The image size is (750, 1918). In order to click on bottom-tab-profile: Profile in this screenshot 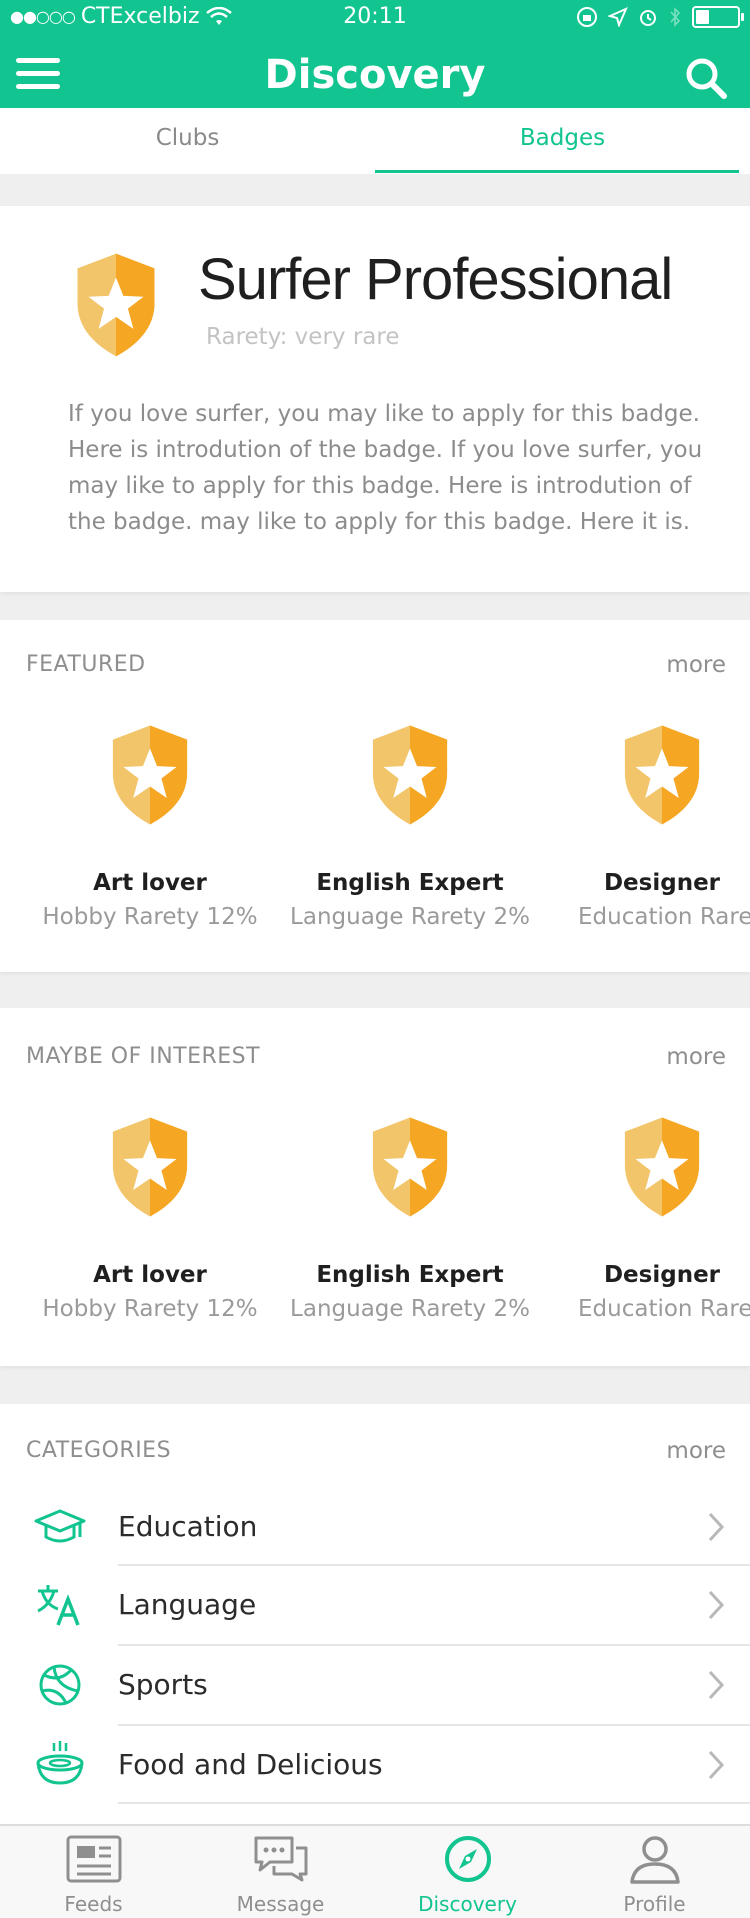, I will do `click(654, 1872)`.